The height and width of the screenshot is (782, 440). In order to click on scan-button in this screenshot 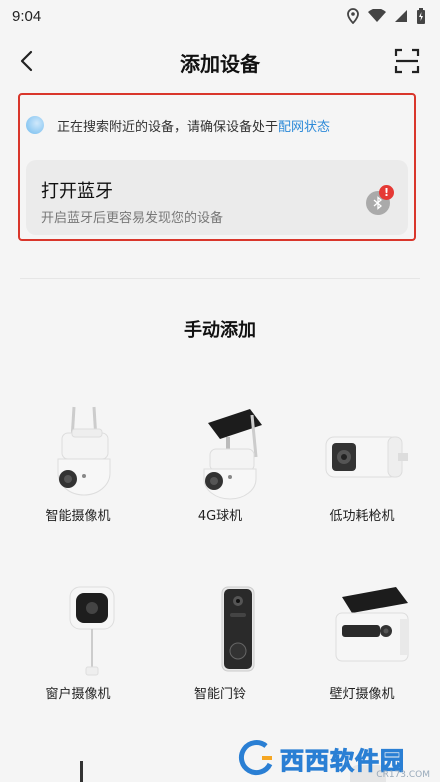, I will do `click(407, 61)`.